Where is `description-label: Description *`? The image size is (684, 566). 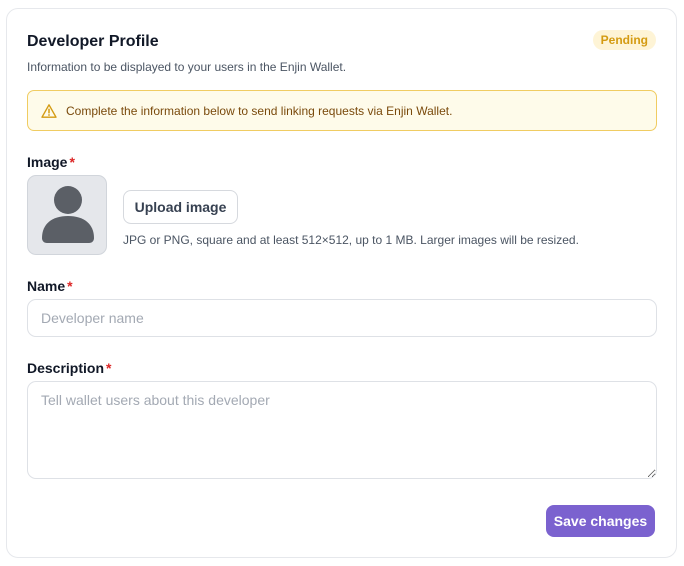 description-label: Description * is located at coordinates (69, 368).